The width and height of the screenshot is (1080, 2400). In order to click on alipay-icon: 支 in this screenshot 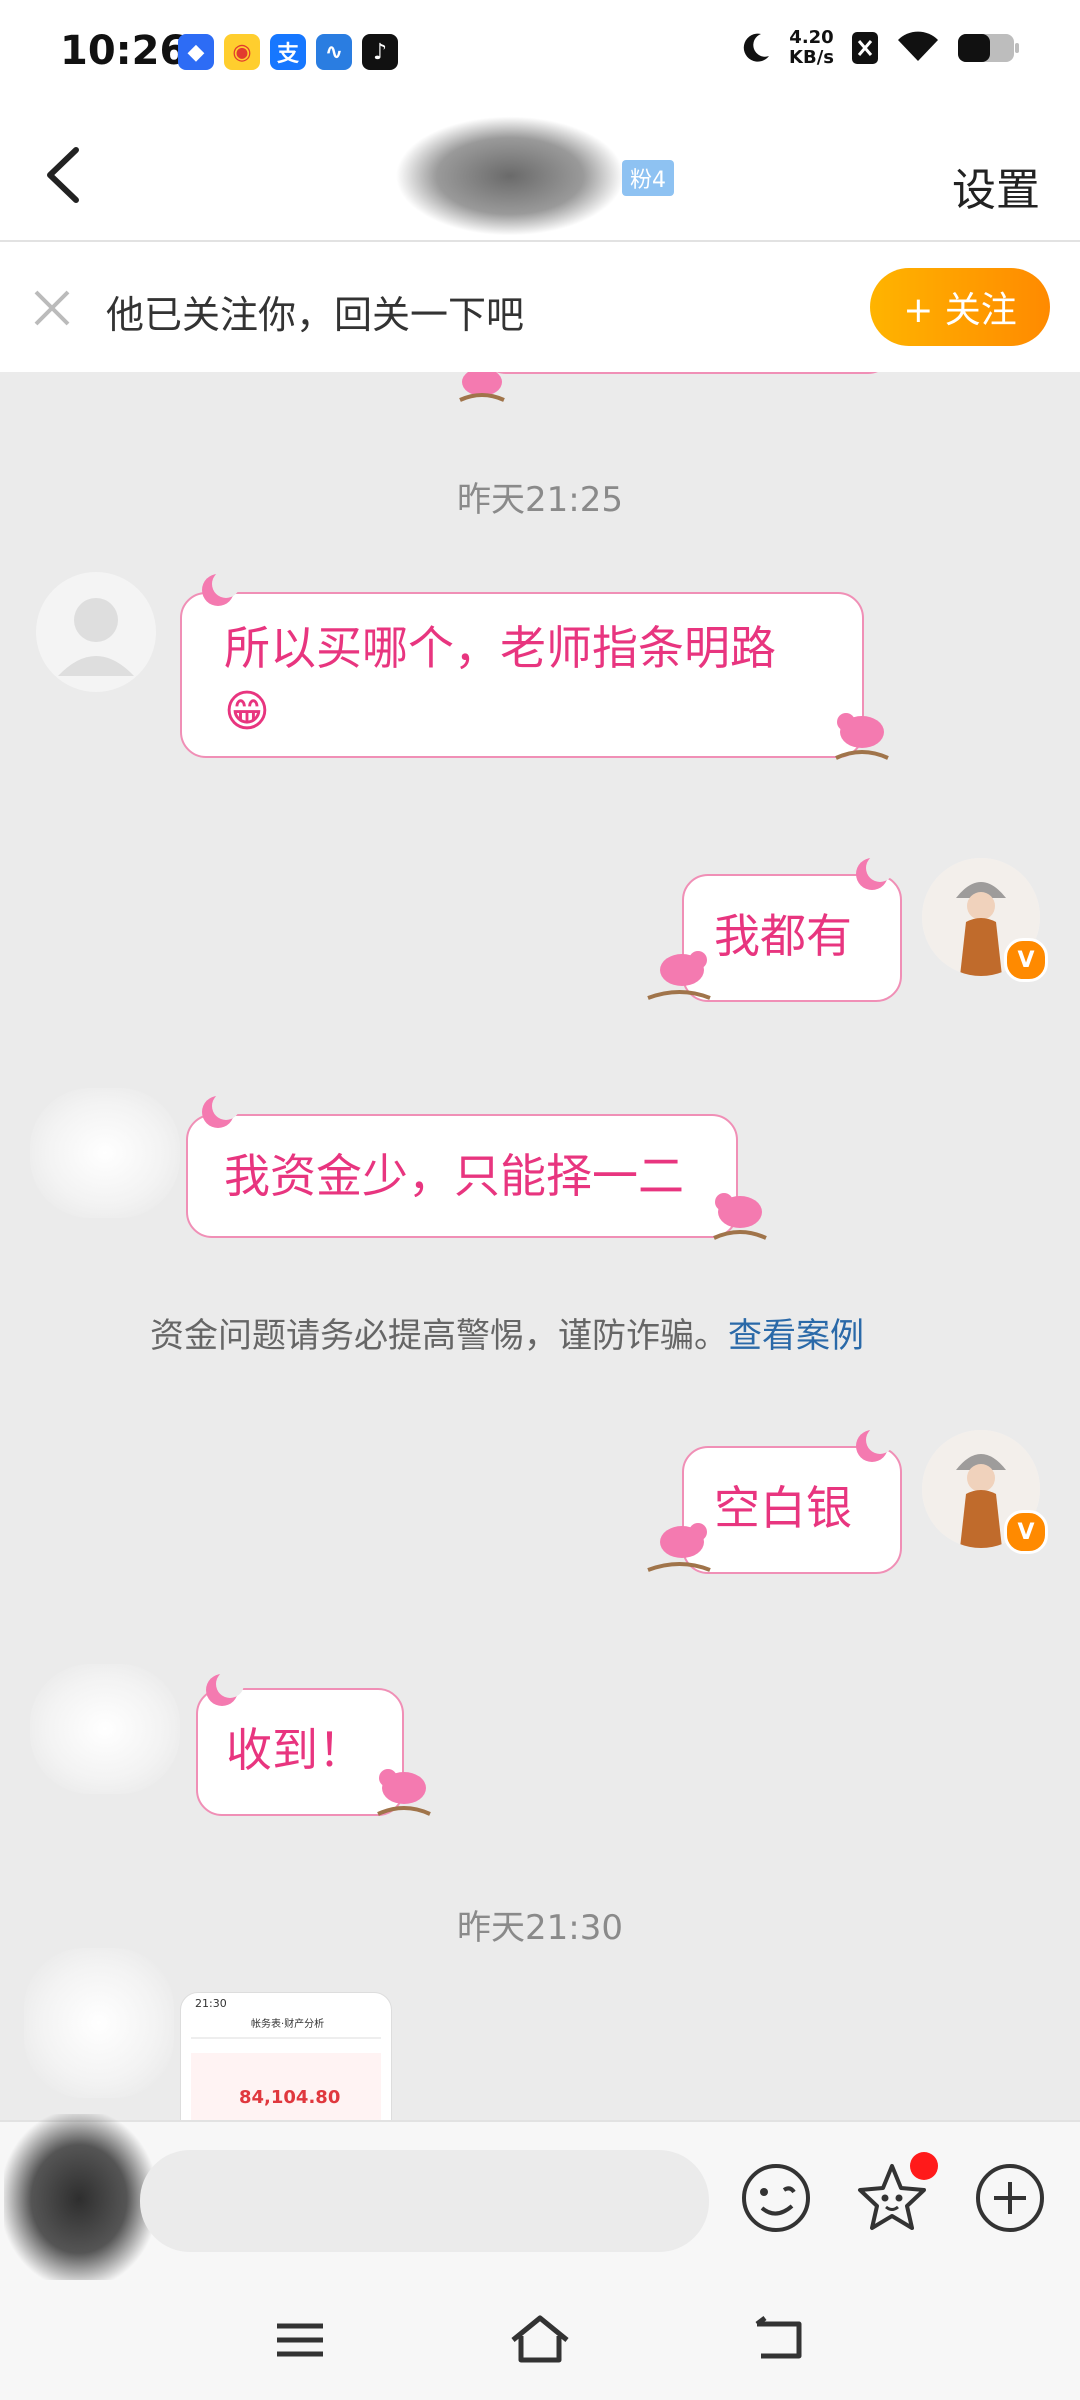, I will do `click(288, 52)`.